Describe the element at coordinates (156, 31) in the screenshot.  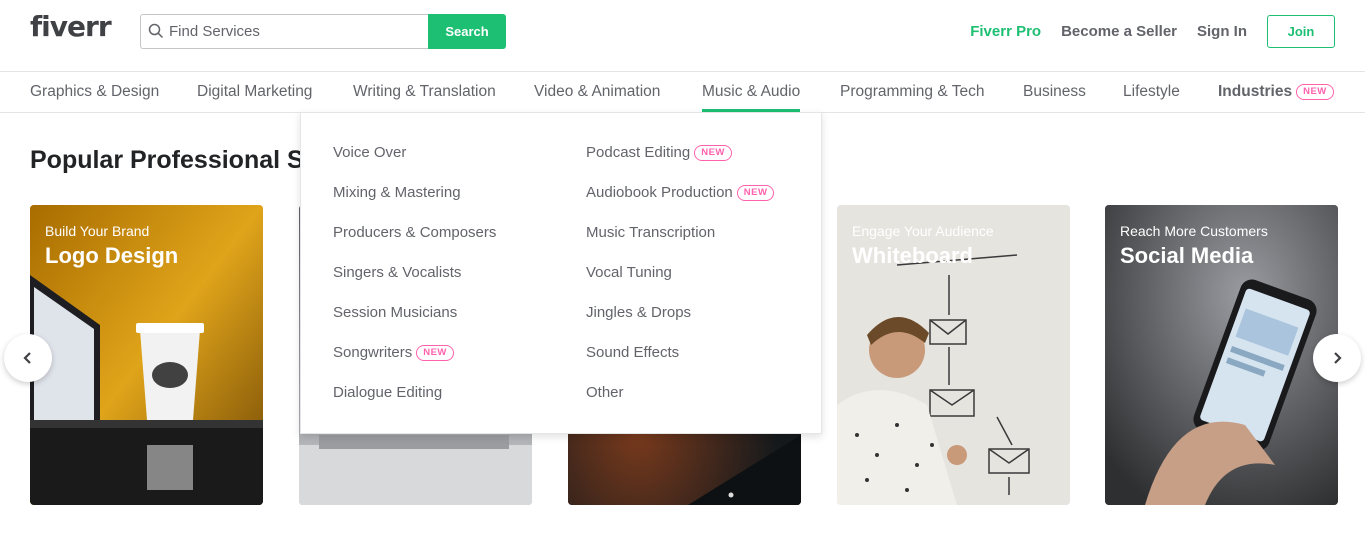
I see `search-icon` at that location.